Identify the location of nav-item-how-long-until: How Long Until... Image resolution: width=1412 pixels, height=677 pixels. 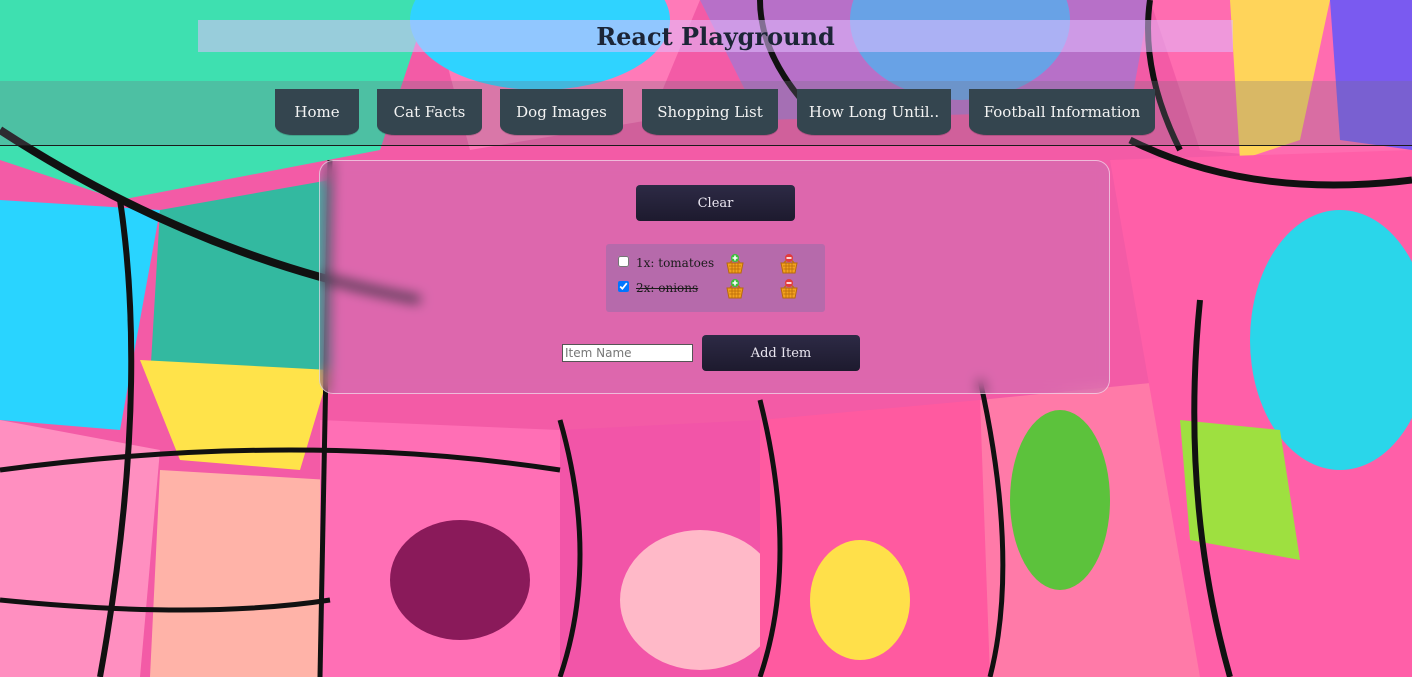
(874, 112).